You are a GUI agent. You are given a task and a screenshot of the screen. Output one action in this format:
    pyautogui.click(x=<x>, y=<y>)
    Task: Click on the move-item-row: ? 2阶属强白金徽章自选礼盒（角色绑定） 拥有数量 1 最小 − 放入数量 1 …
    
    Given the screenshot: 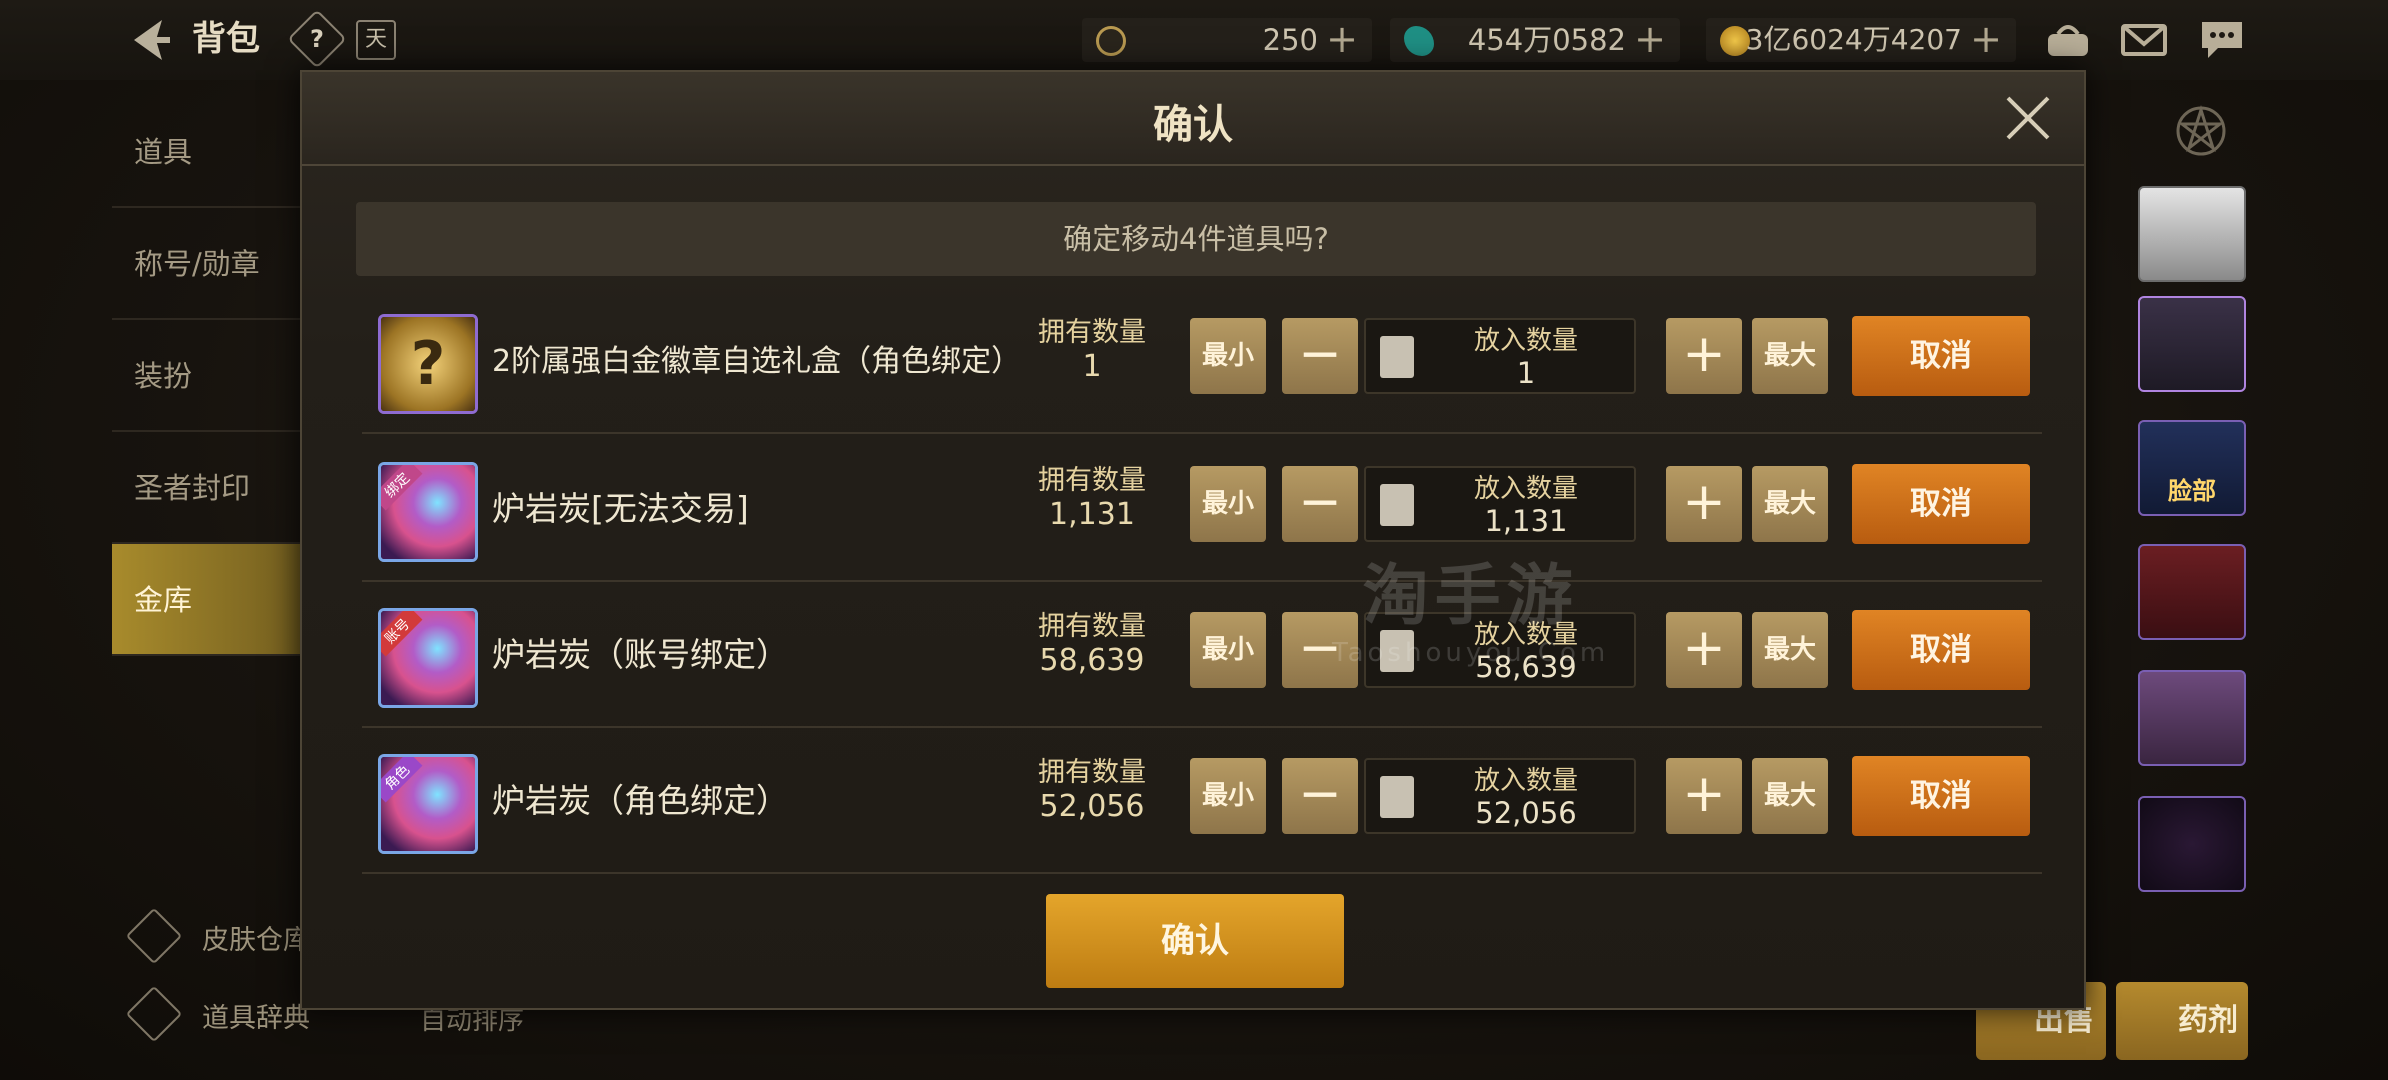 What is the action you would take?
    pyautogui.click(x=1202, y=361)
    